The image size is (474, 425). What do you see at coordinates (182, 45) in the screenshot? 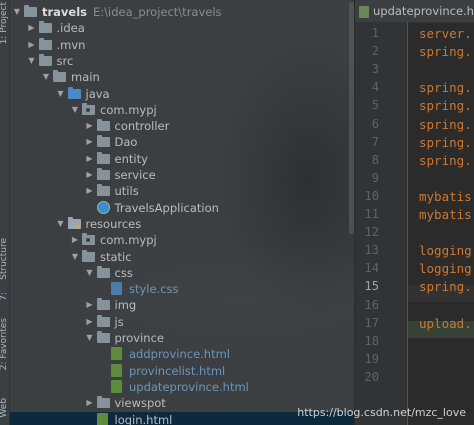
I see `tree-node: ▶ .mvn` at bounding box center [182, 45].